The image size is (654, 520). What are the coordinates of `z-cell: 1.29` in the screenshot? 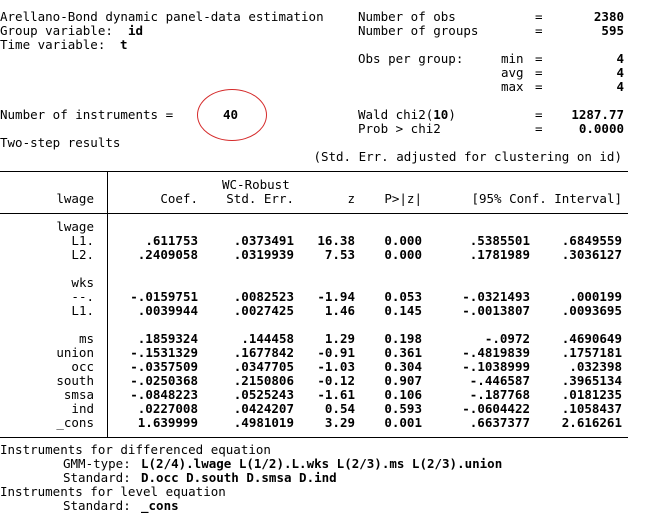 It's located at (339, 338).